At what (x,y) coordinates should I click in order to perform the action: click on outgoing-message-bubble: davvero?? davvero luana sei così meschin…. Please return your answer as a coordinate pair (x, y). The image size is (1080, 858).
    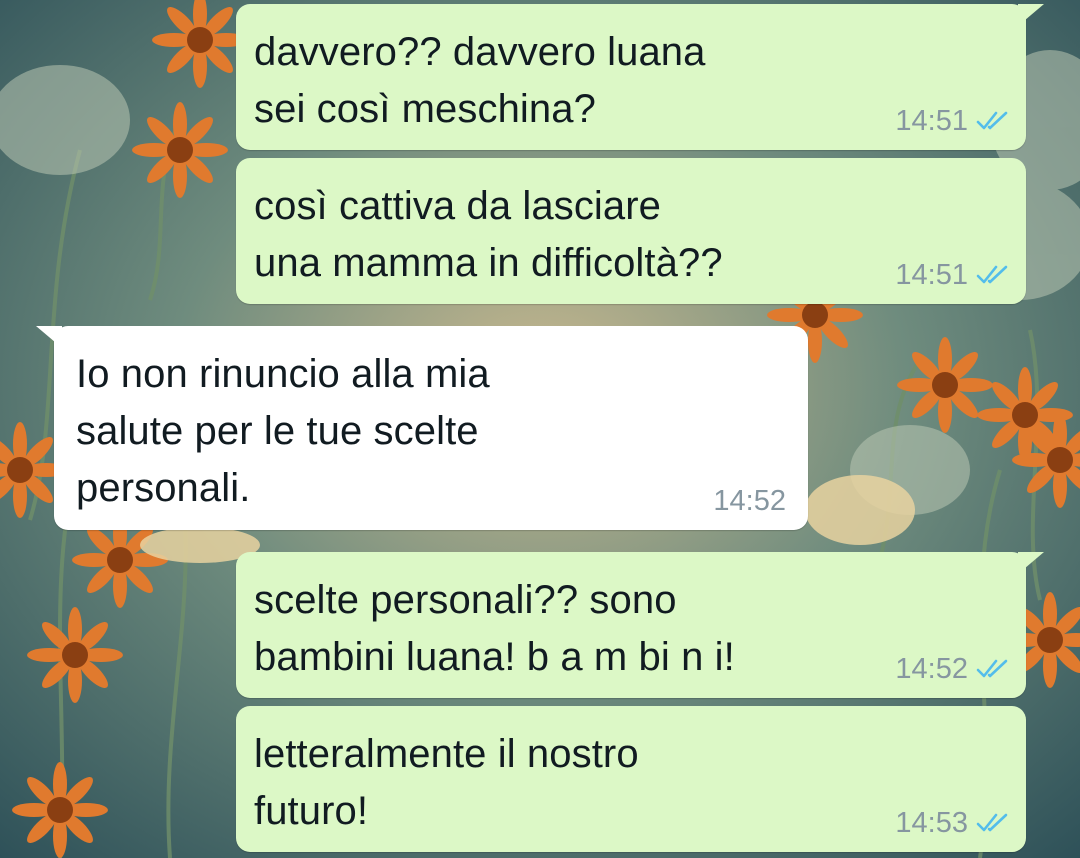
    Looking at the image, I should click on (640, 77).